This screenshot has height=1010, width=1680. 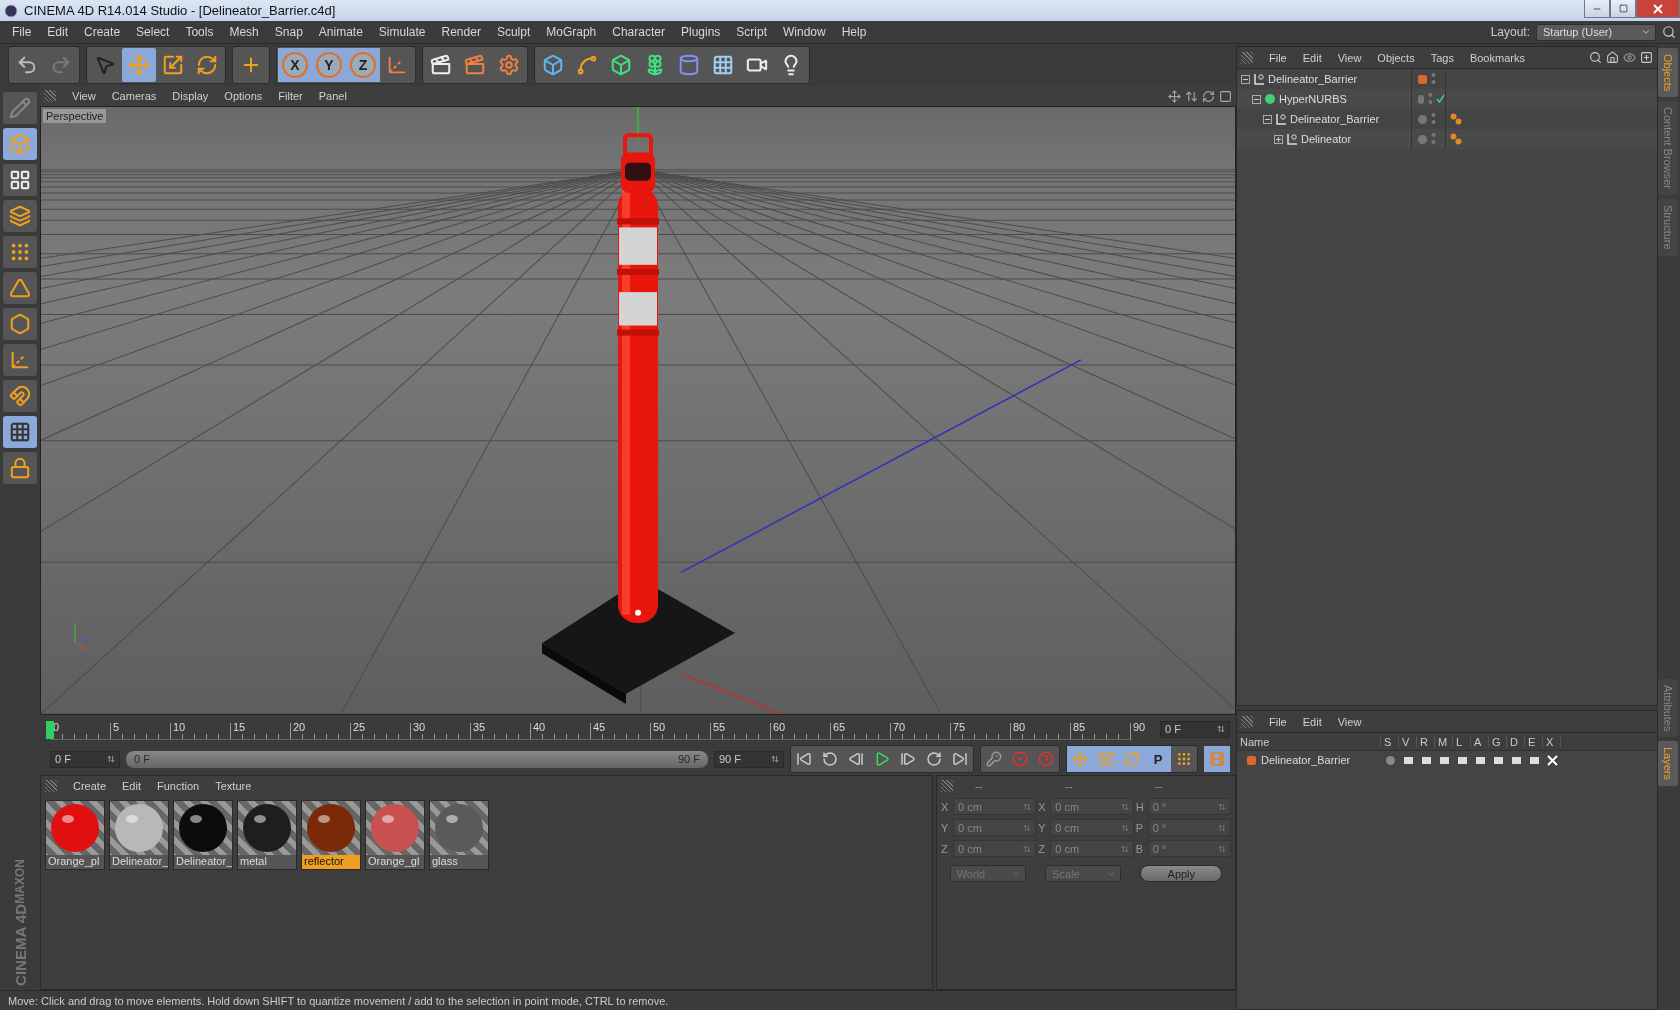 I want to click on object-name: Delineator_Barrier, so click(x=1335, y=119).